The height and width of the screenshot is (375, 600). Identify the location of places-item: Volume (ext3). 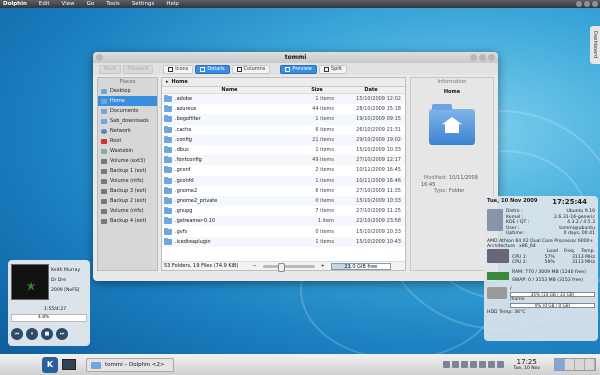
(127, 161).